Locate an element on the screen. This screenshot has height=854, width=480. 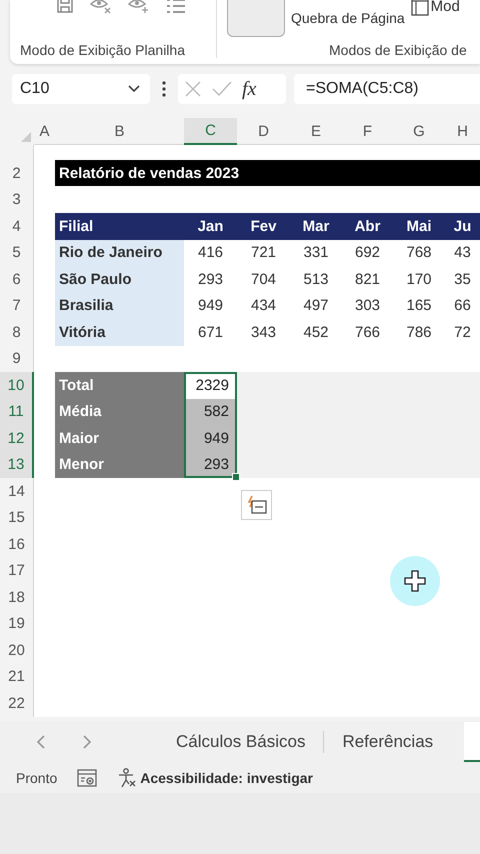
table-cell-text: 949 is located at coordinates (210, 306).